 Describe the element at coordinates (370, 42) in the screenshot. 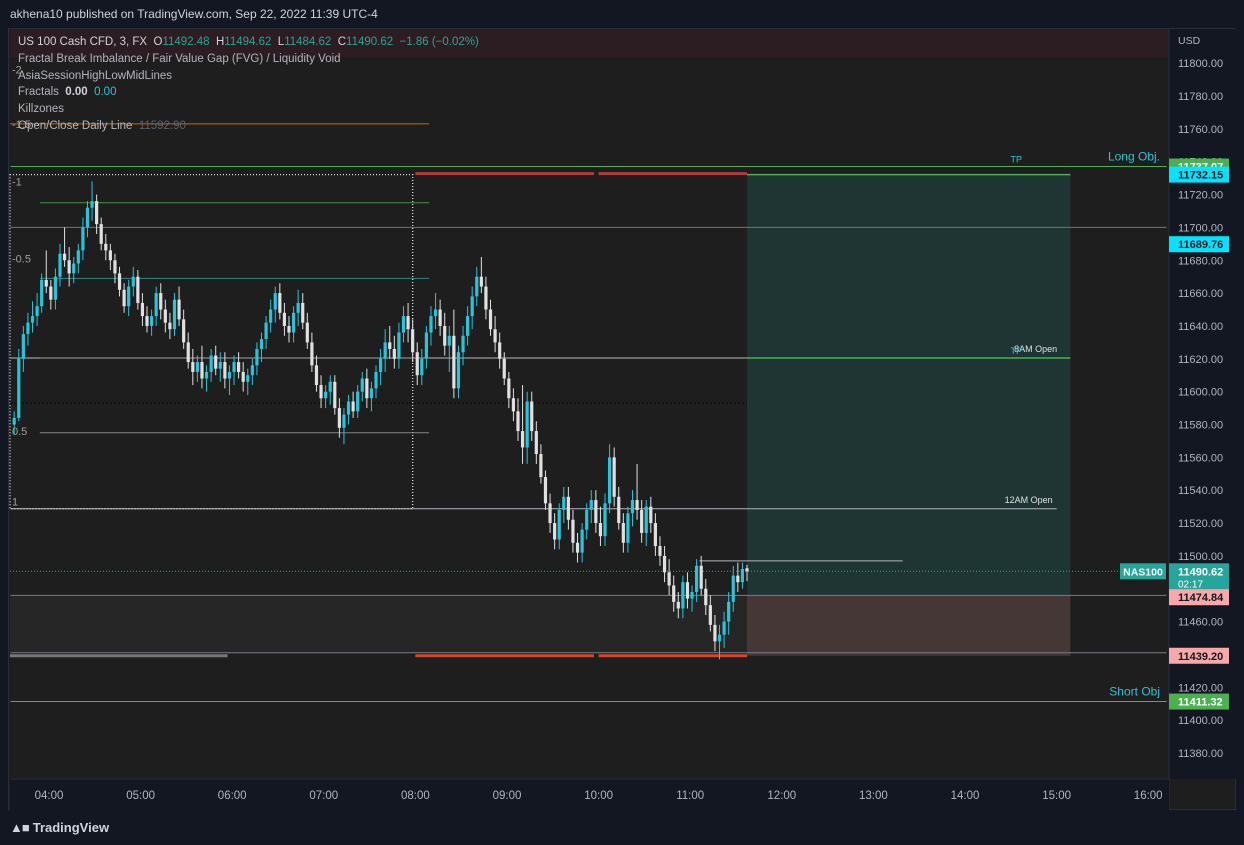

I see `close-value: 11490.62` at that location.